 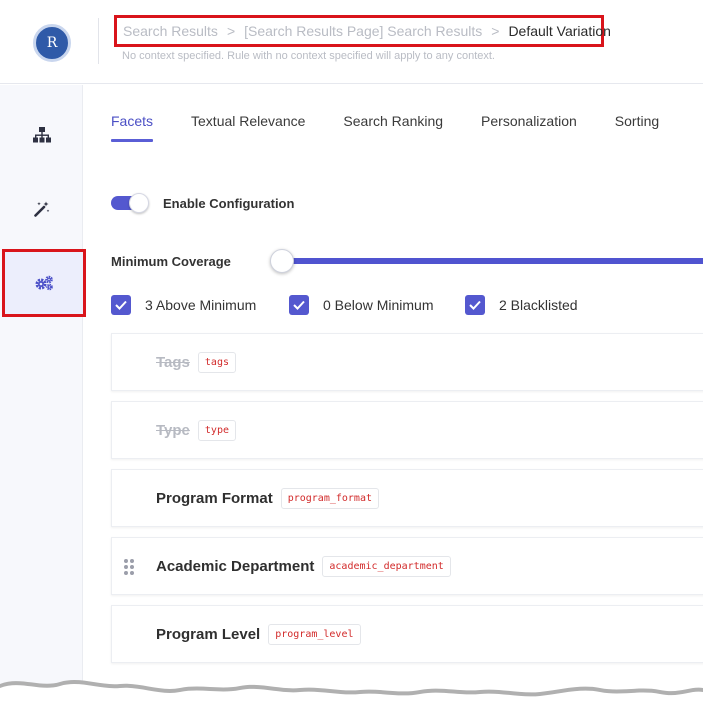 What do you see at coordinates (173, 430) in the screenshot?
I see `facet-name: Type` at bounding box center [173, 430].